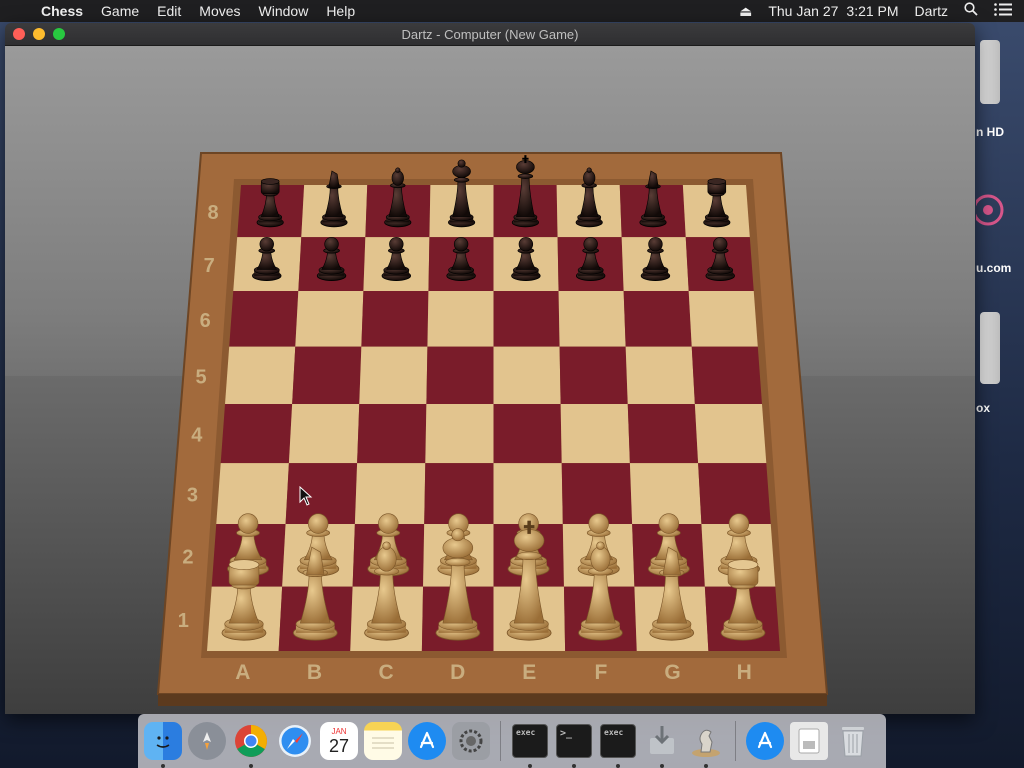 The height and width of the screenshot is (768, 1024). I want to click on menu-help: Help, so click(340, 11).